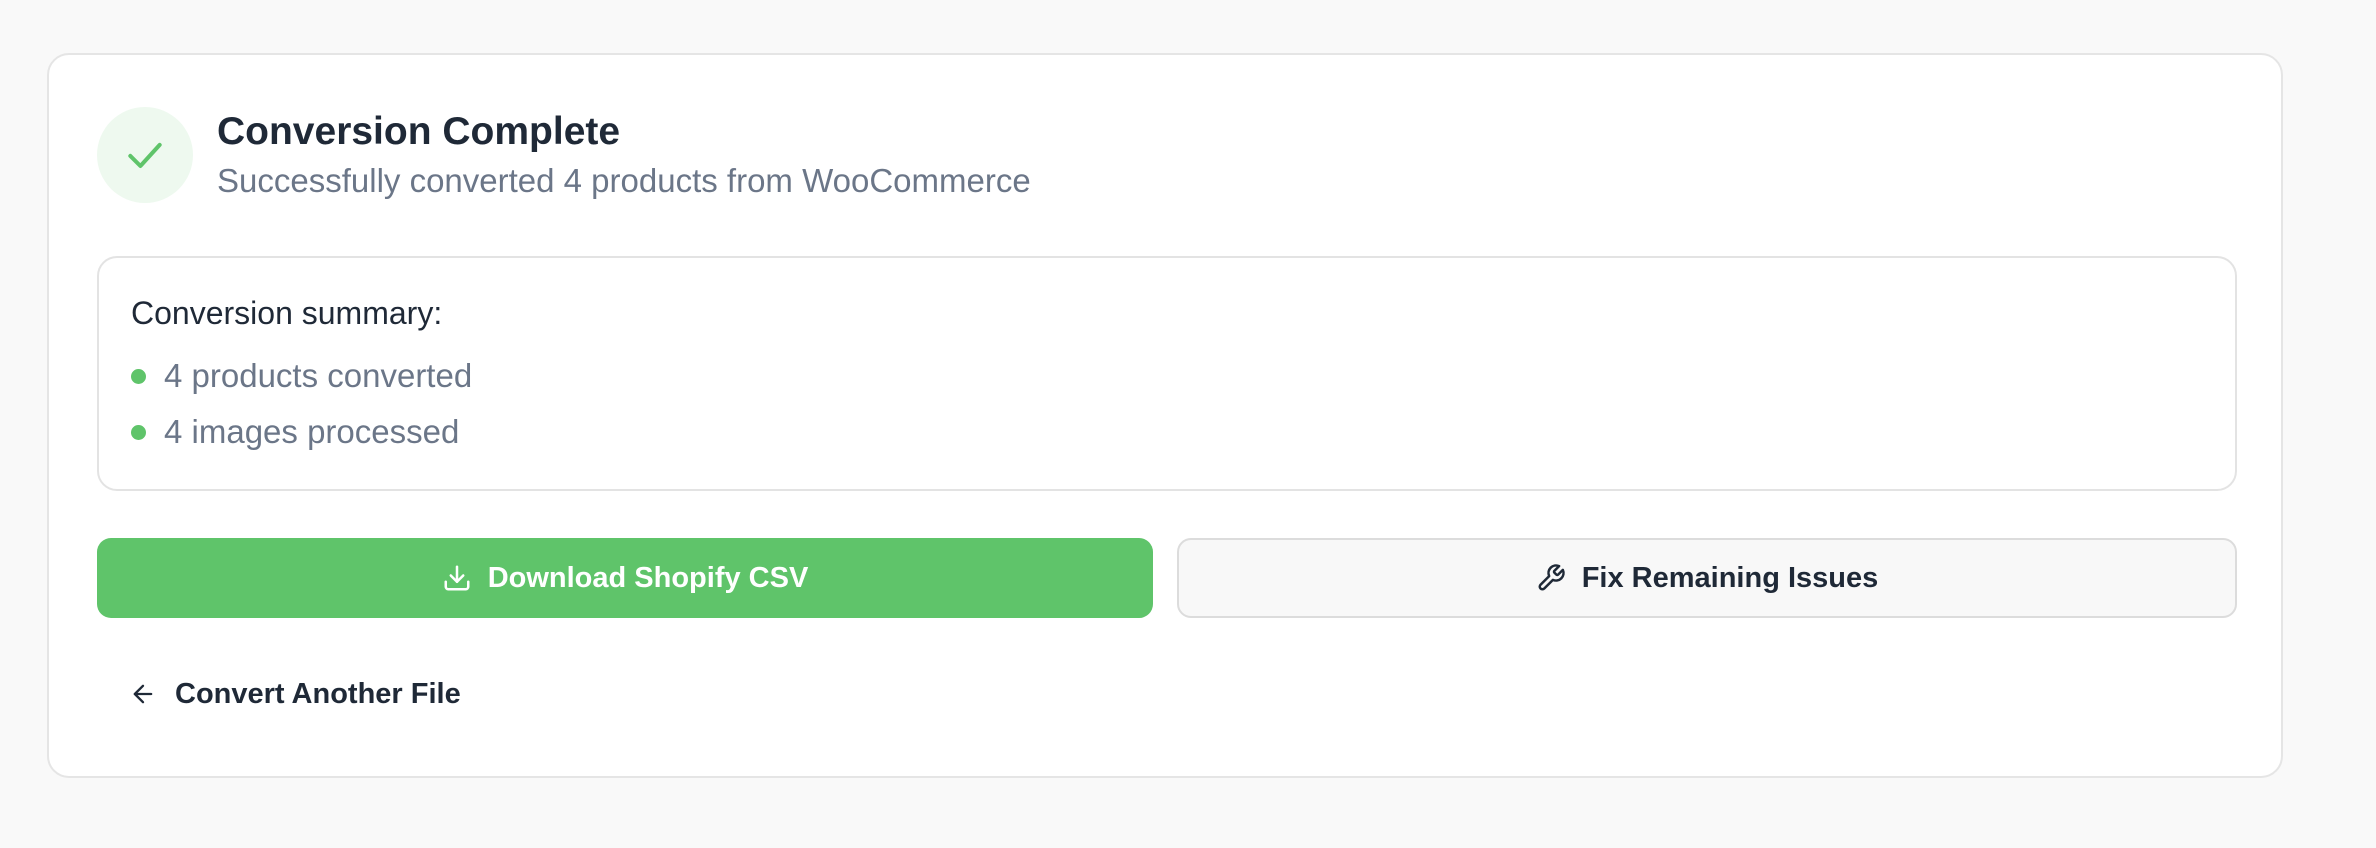  I want to click on page-title: Conversion Complete, so click(419, 131).